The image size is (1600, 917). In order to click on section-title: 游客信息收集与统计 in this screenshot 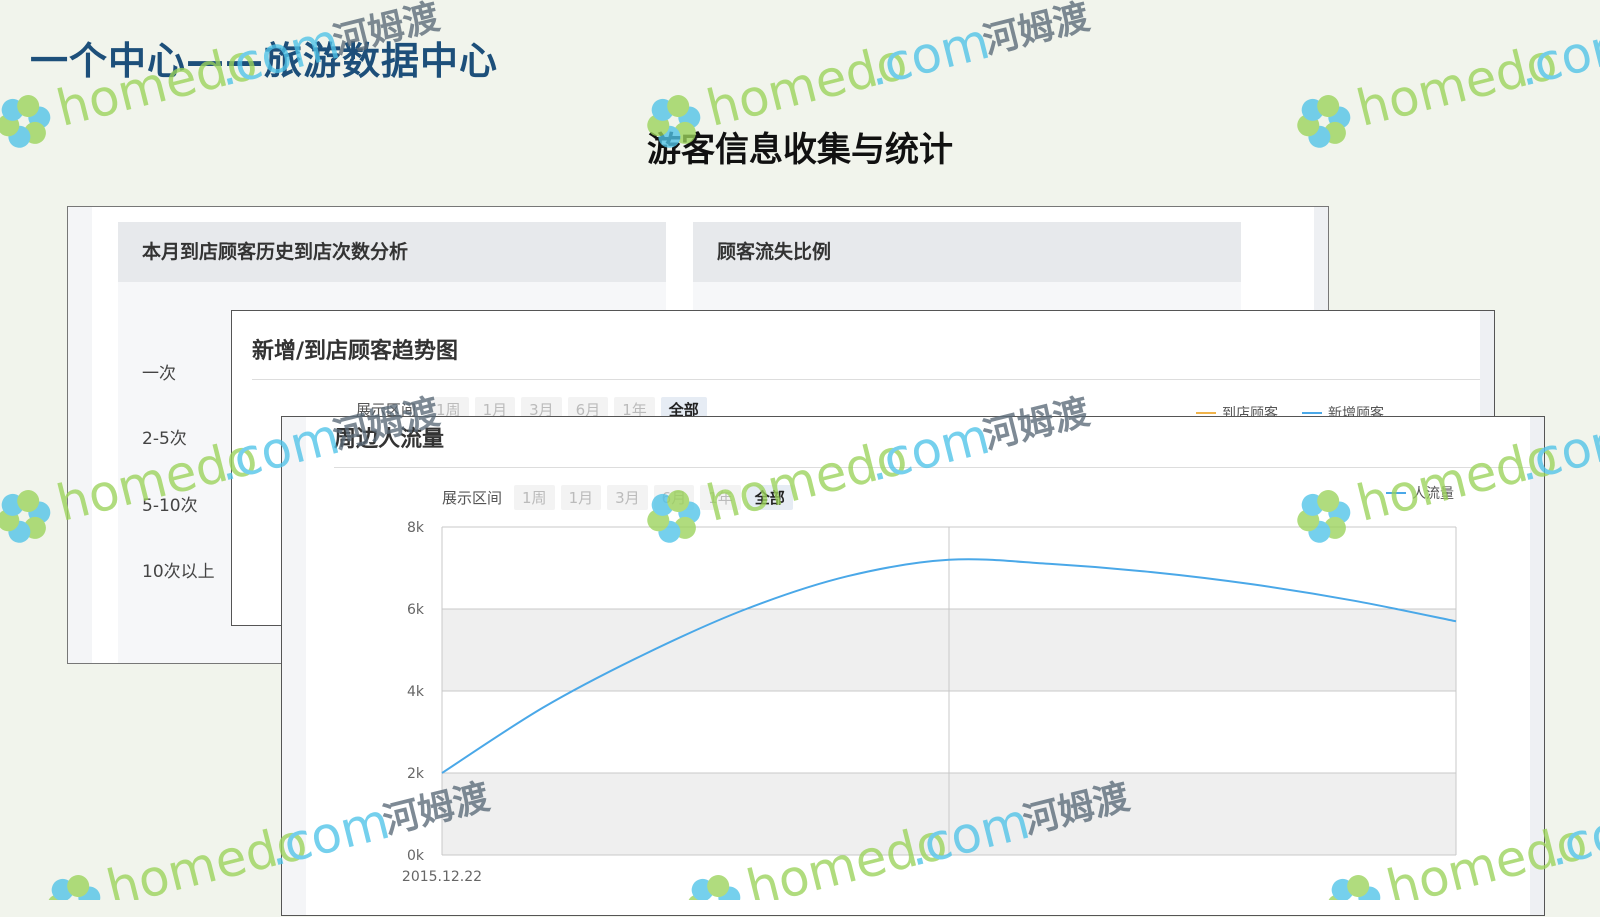, I will do `click(800, 146)`.